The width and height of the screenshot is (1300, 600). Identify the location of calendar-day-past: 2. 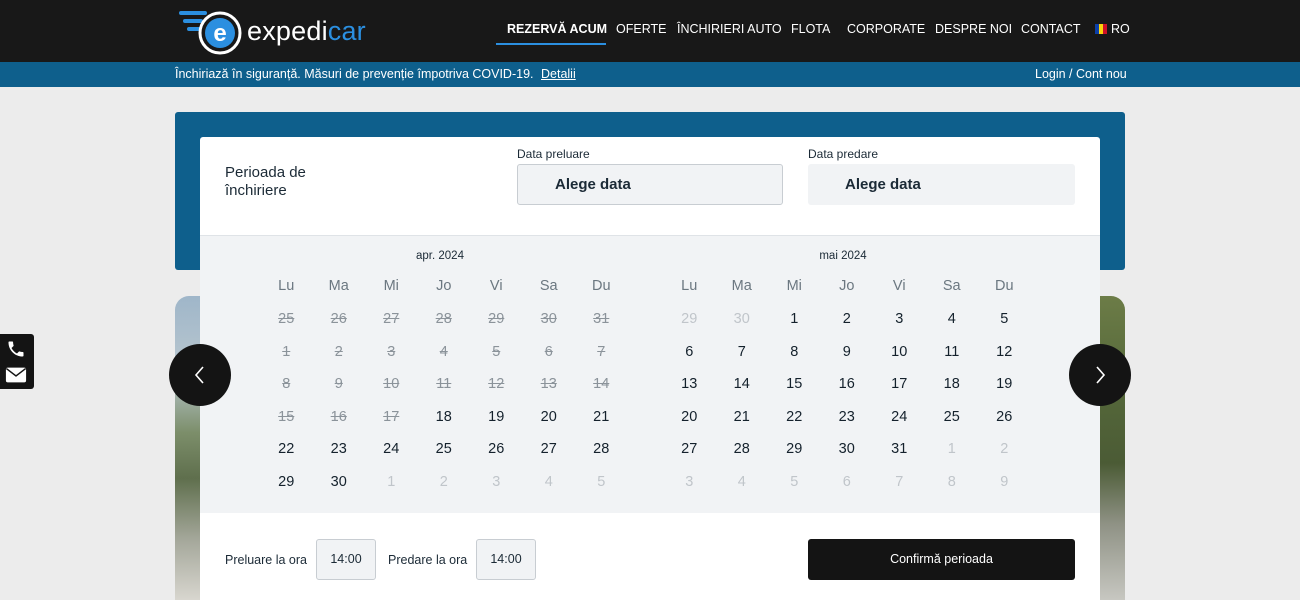
(338, 351).